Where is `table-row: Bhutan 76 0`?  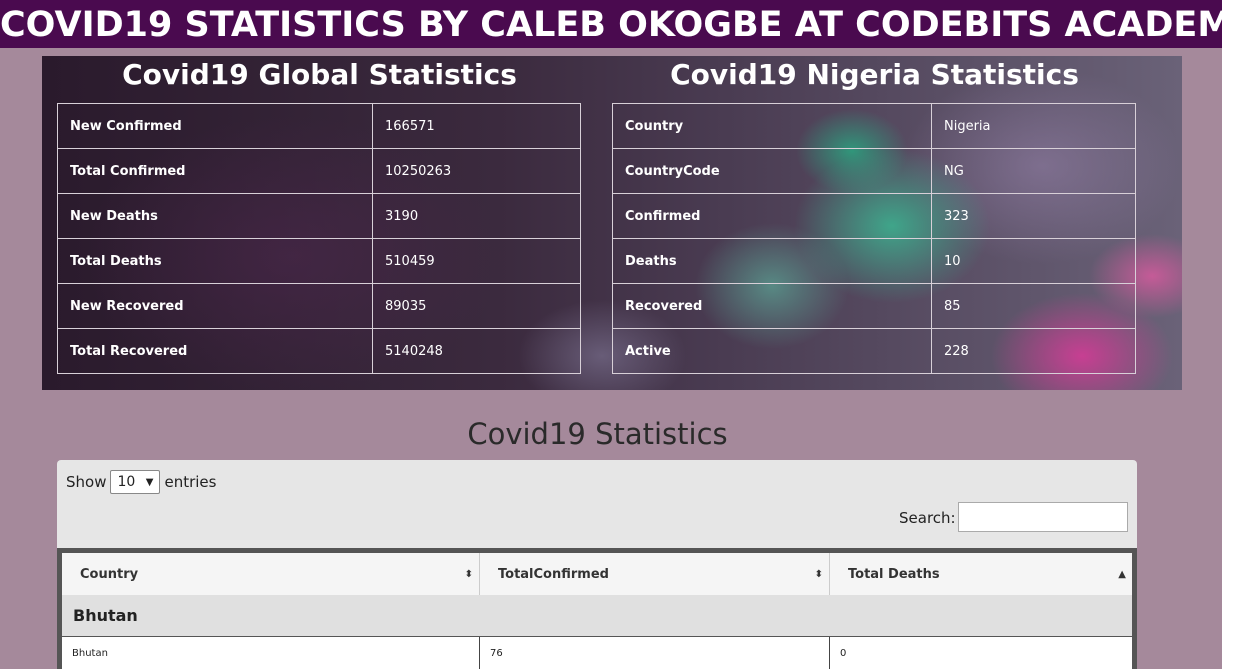
table-row: Bhutan 76 0 is located at coordinates (597, 653).